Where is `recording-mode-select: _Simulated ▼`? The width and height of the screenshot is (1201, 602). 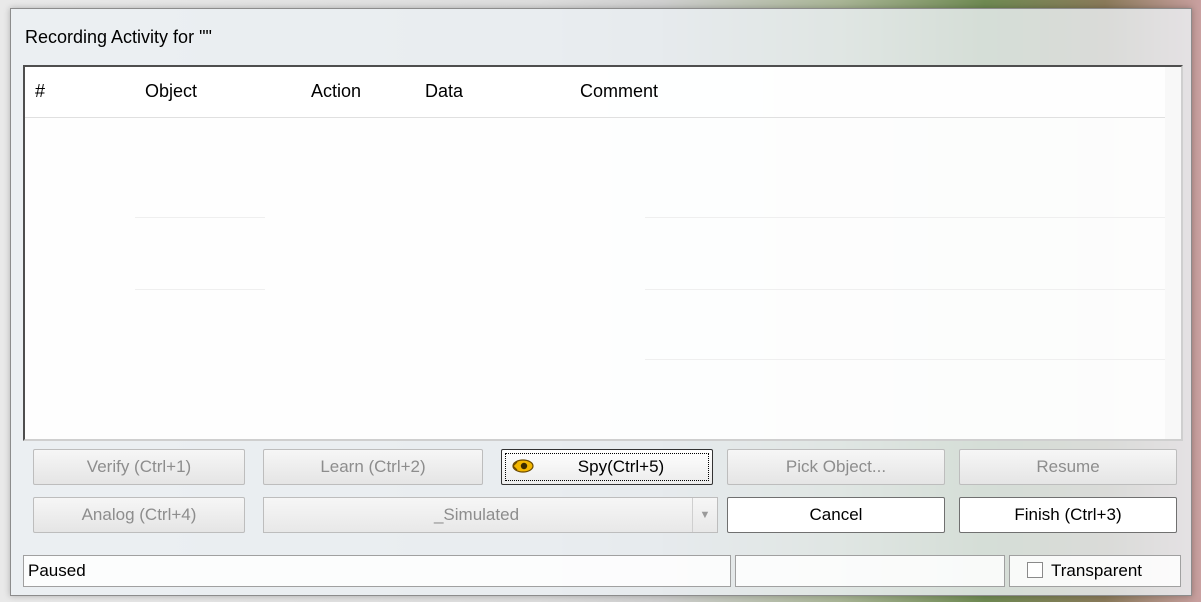 recording-mode-select: _Simulated ▼ is located at coordinates (490, 515).